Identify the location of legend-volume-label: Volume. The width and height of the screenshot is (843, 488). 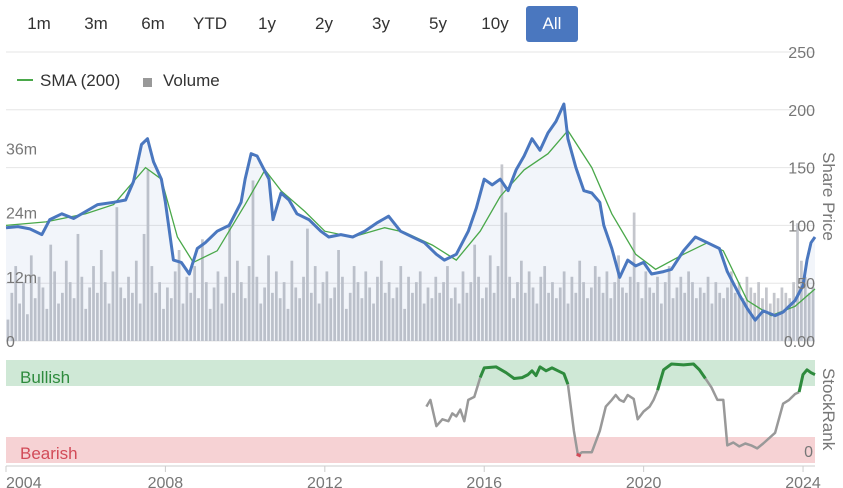
(191, 80).